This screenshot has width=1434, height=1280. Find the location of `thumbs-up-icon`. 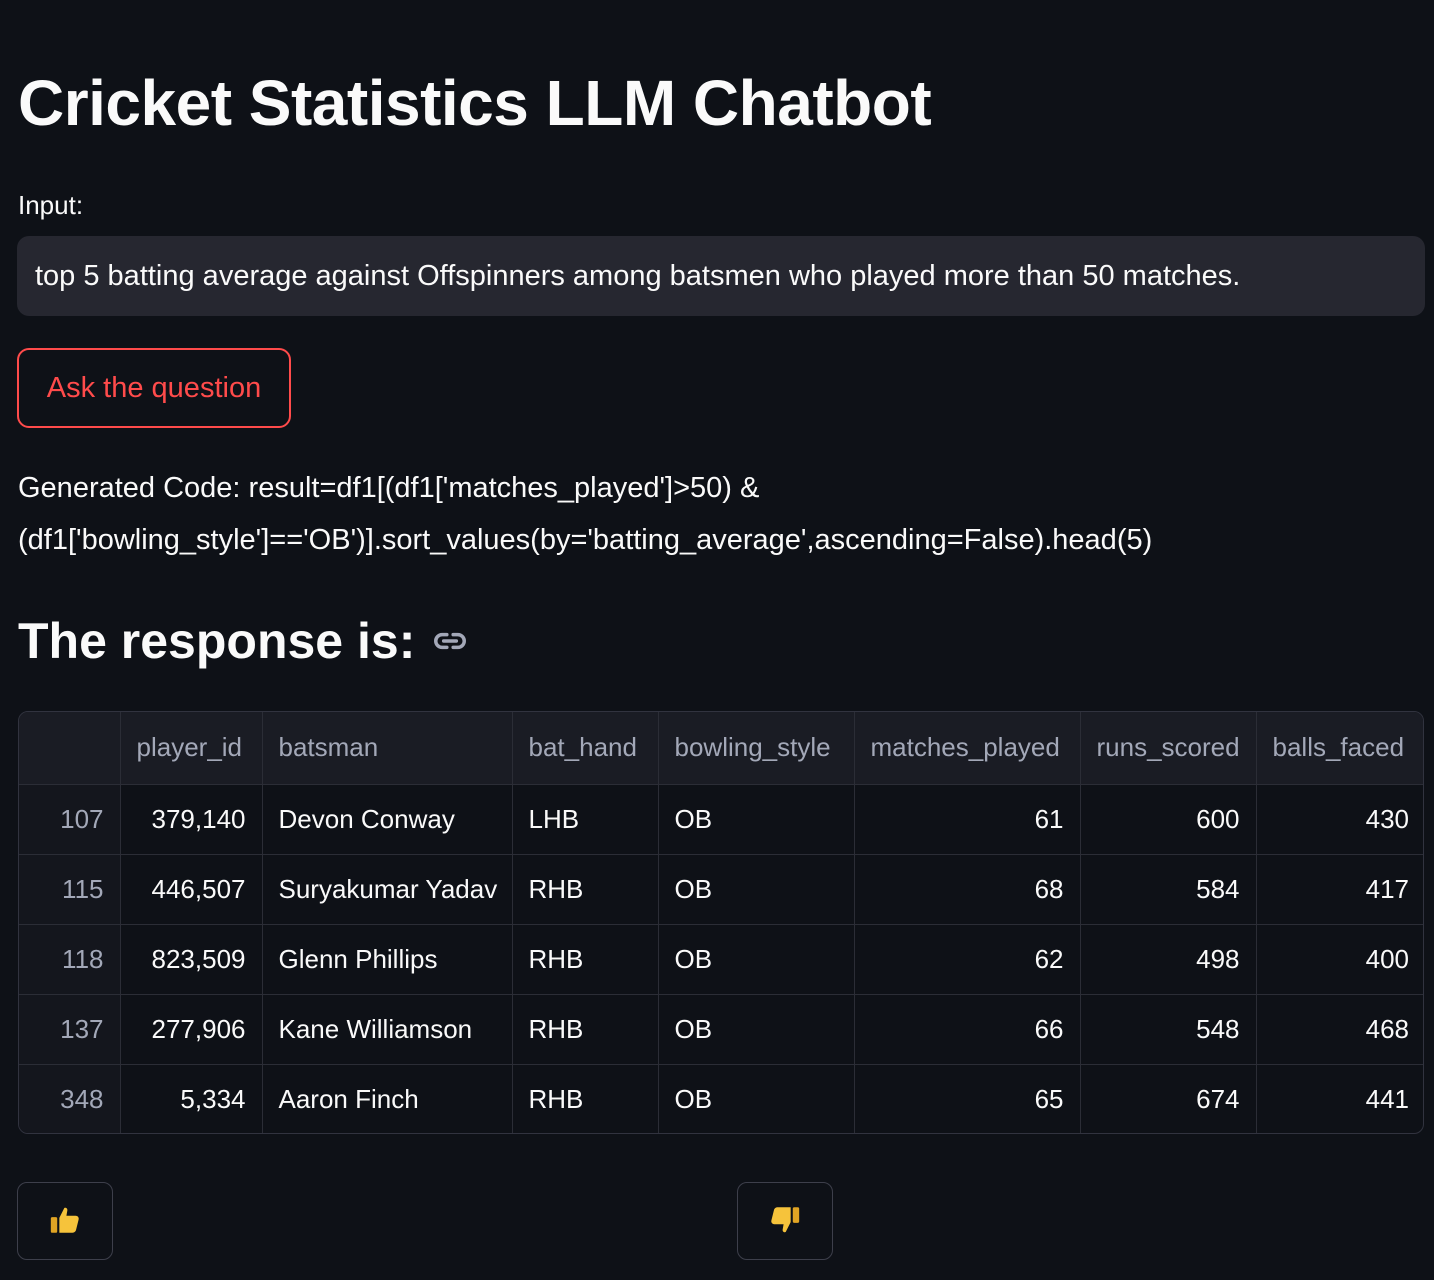

thumbs-up-icon is located at coordinates (65, 1221).